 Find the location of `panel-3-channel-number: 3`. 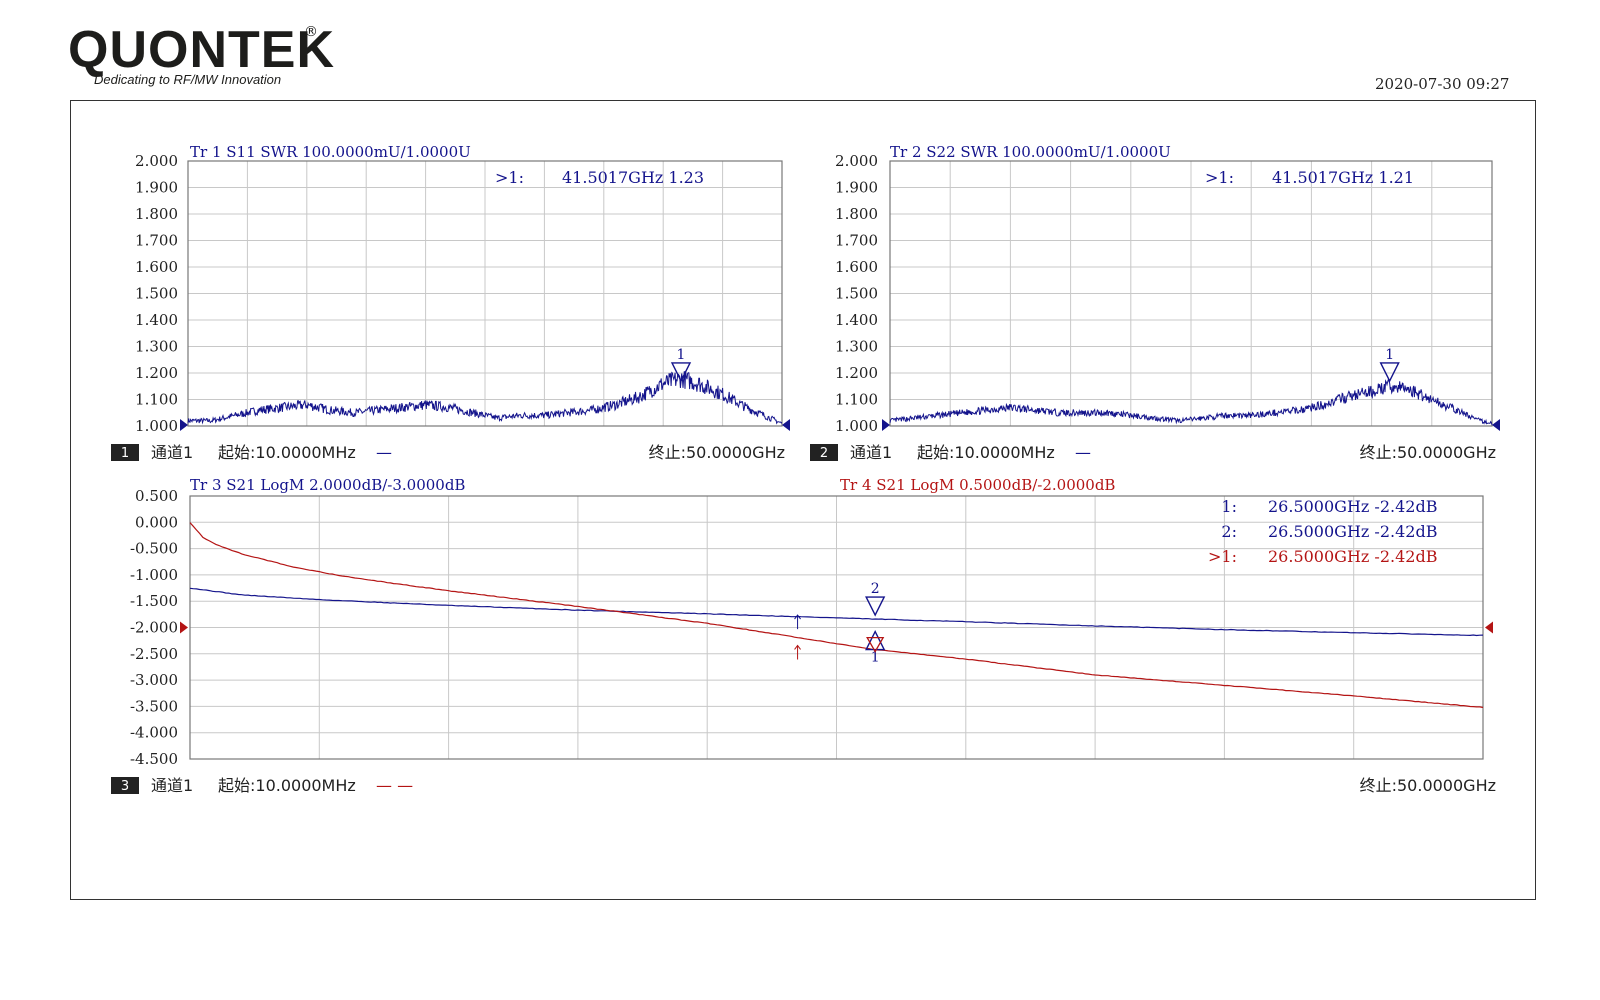

panel-3-channel-number: 3 is located at coordinates (125, 786).